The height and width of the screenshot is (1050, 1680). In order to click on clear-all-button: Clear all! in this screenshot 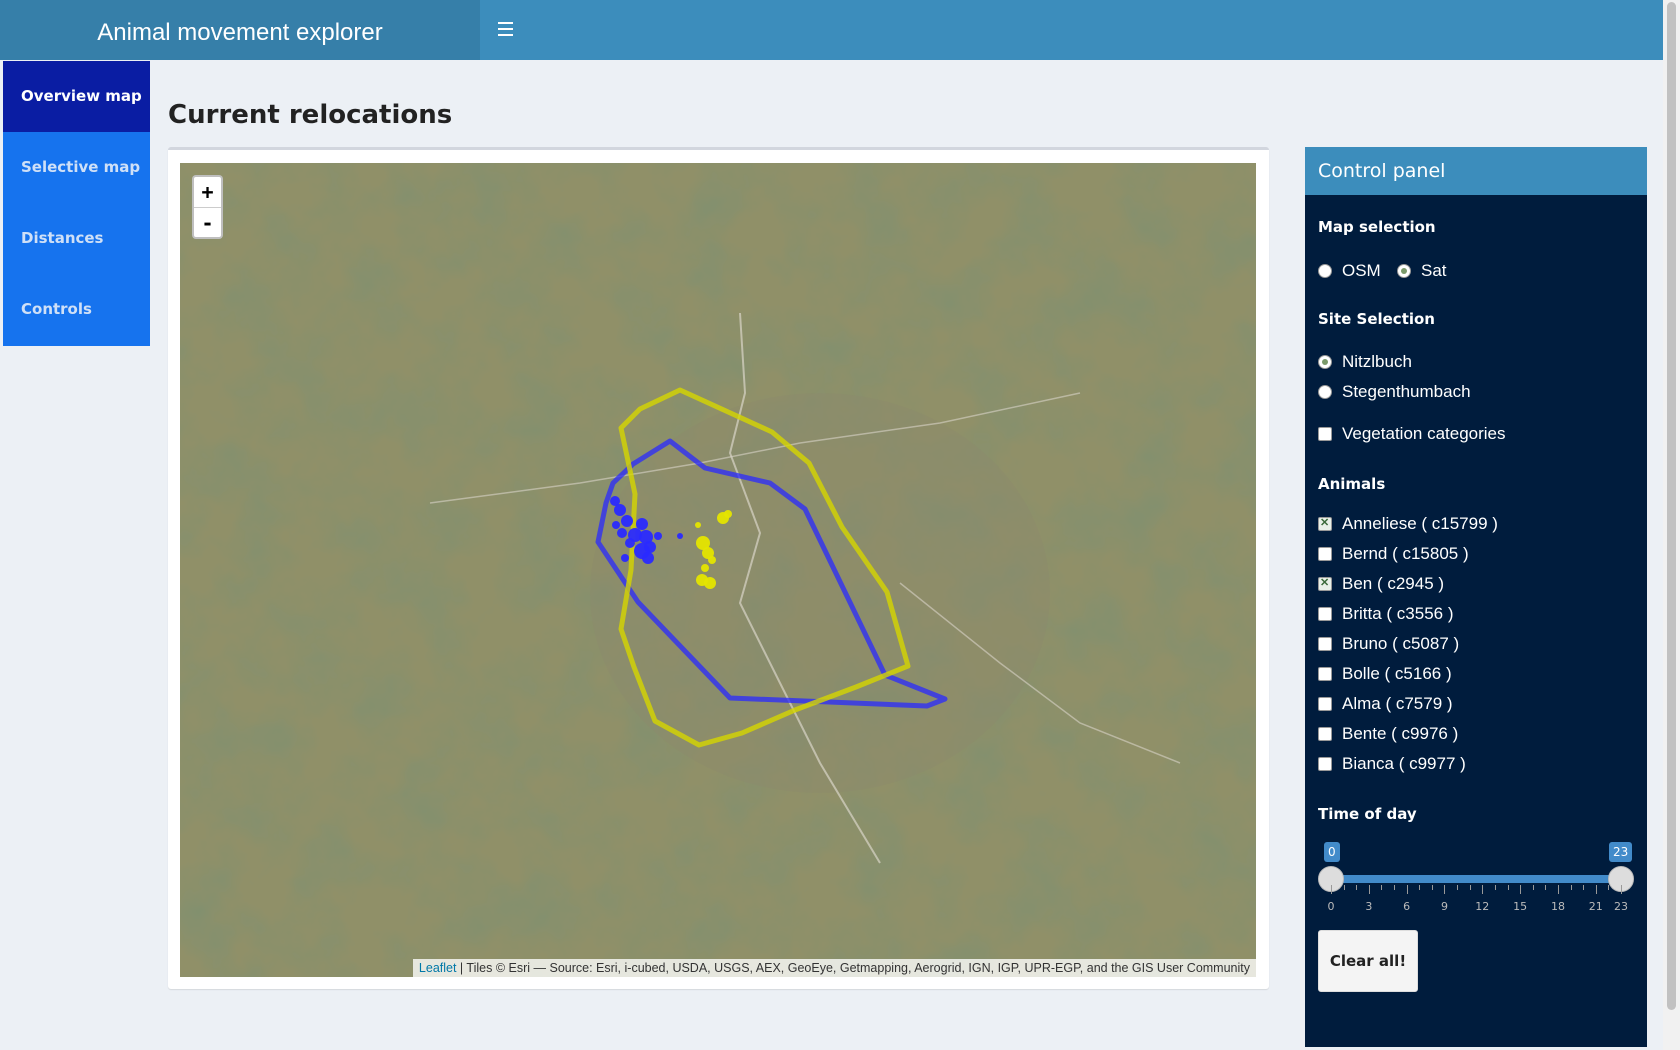, I will do `click(1368, 961)`.